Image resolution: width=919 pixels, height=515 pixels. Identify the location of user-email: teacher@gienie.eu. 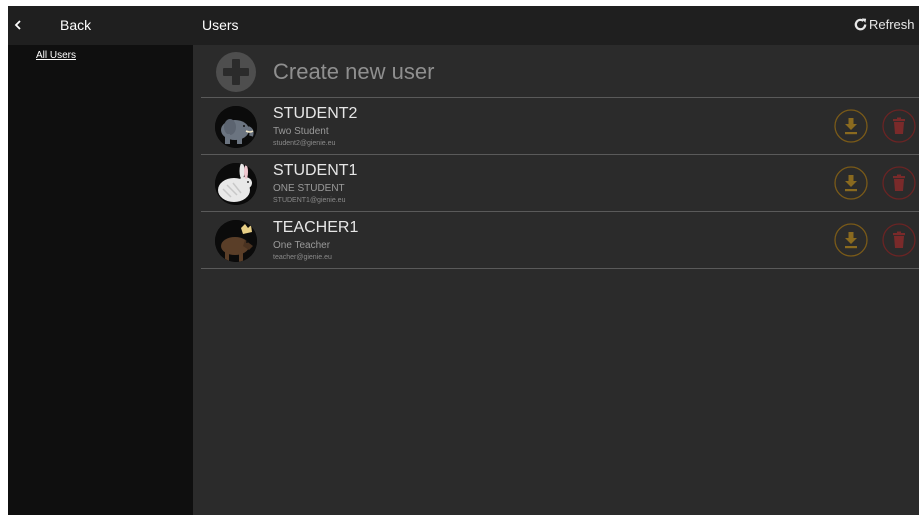
(302, 257).